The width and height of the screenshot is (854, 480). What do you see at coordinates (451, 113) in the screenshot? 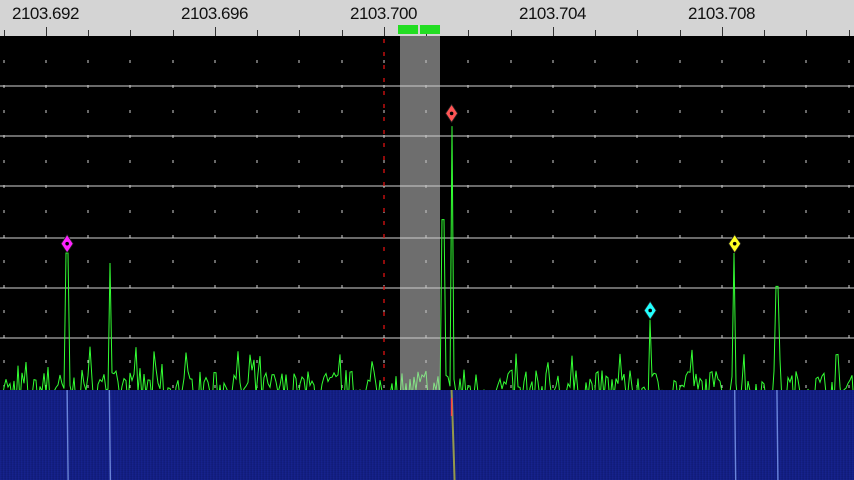
I see `marker-red-dot` at bounding box center [451, 113].